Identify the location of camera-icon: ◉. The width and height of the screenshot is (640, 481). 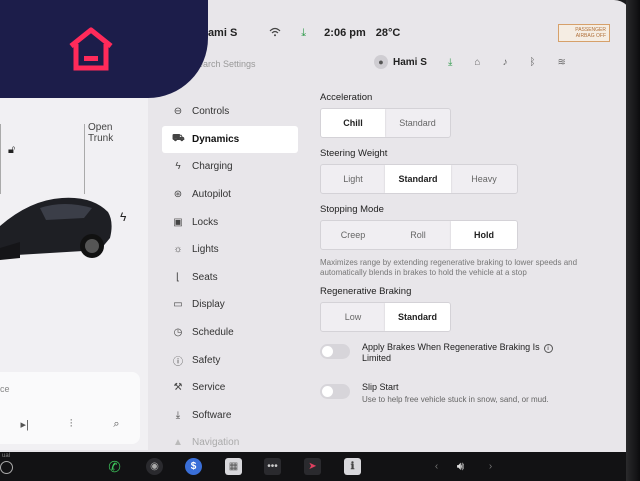
(154, 466).